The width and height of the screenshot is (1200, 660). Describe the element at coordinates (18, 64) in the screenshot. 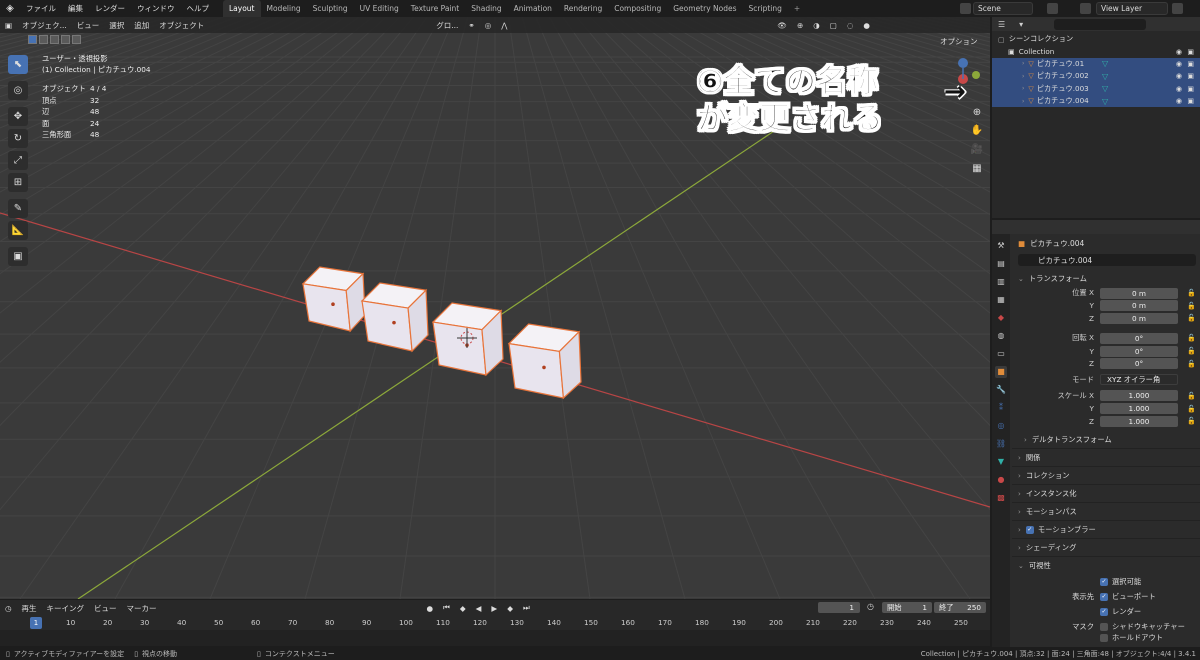

I see `select-box-tool-icon: ⬉` at that location.